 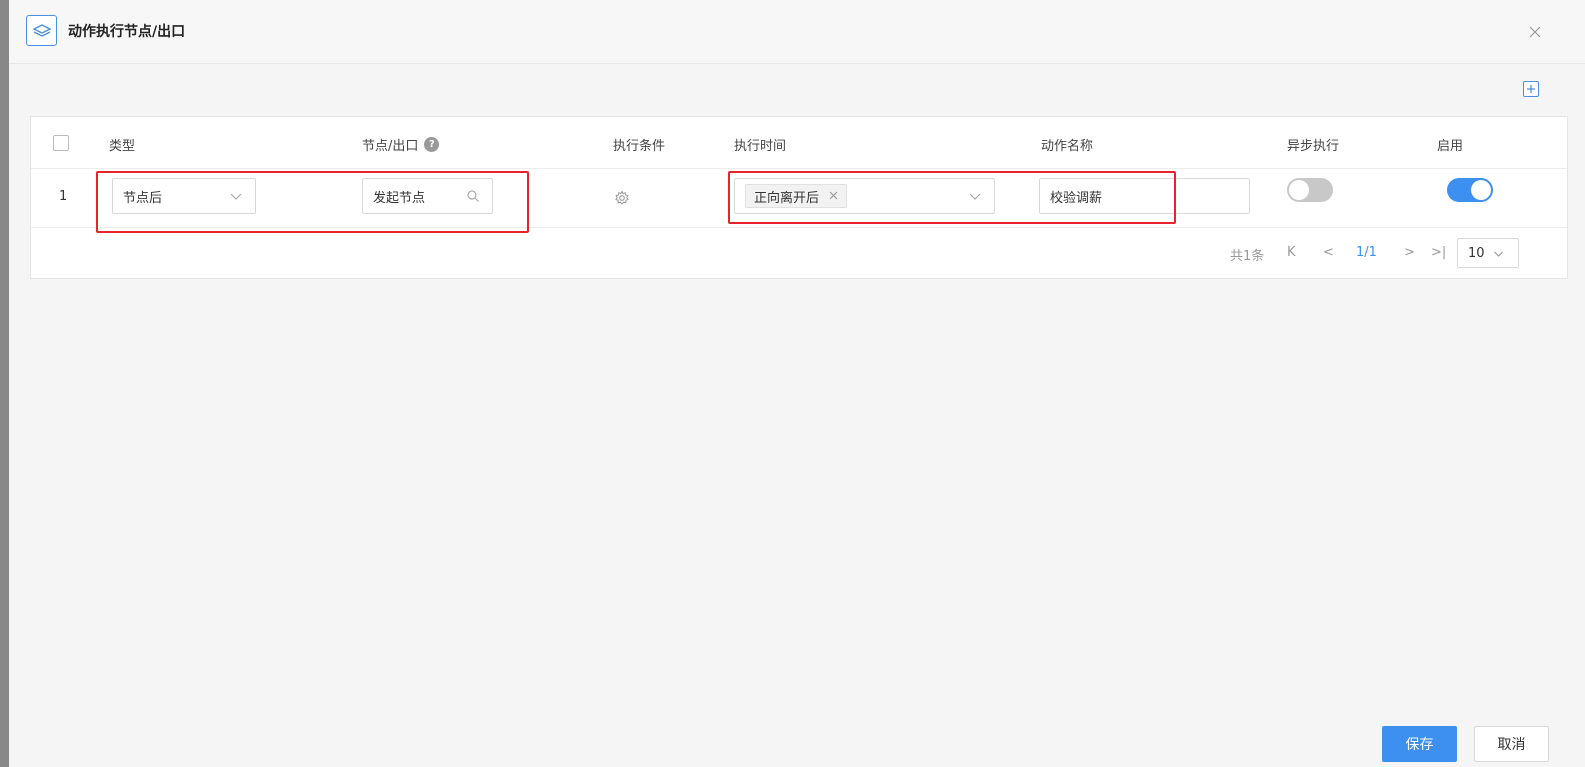 I want to click on node-search-input: 发起节点, so click(x=427, y=196).